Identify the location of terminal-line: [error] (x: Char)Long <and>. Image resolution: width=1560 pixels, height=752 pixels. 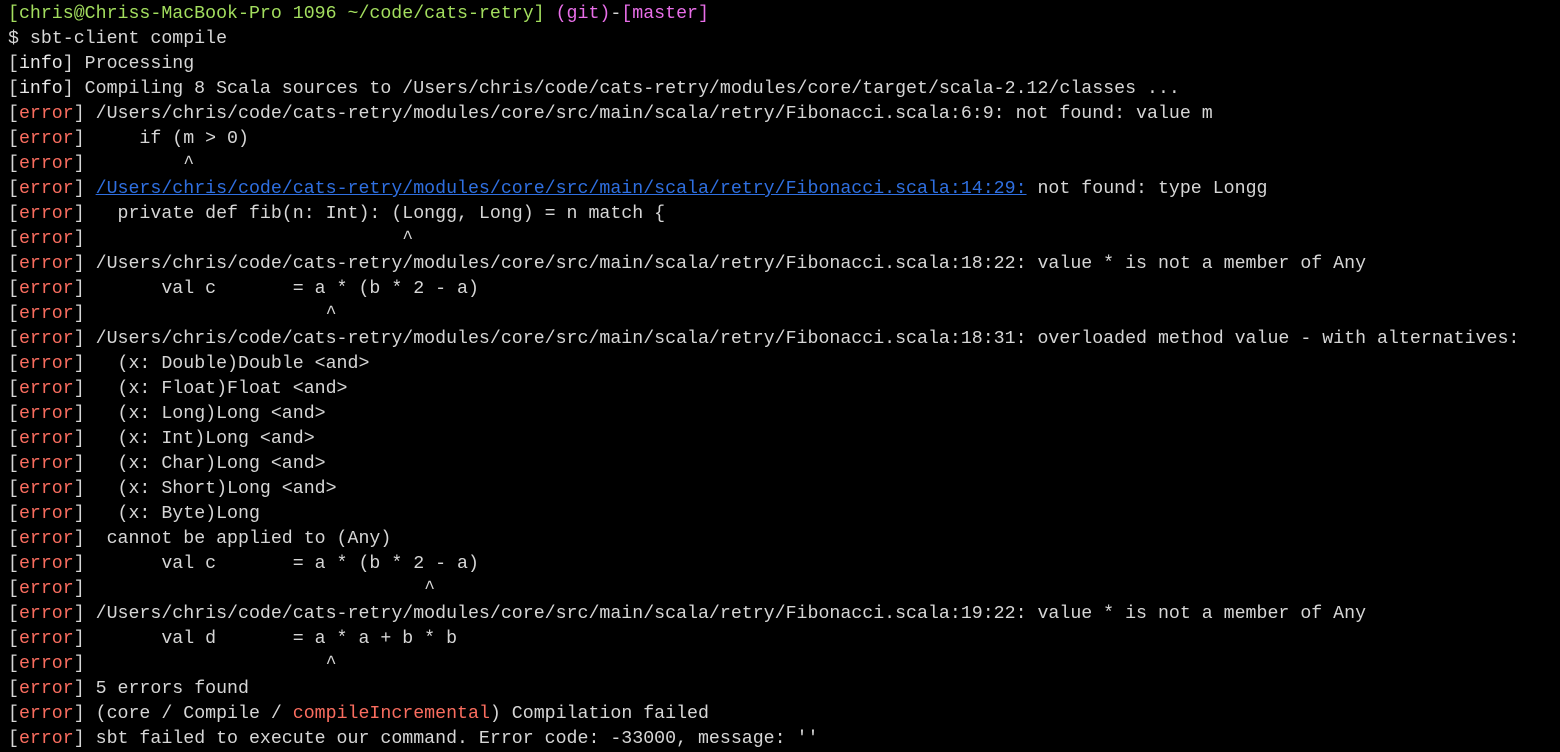
(784, 464).